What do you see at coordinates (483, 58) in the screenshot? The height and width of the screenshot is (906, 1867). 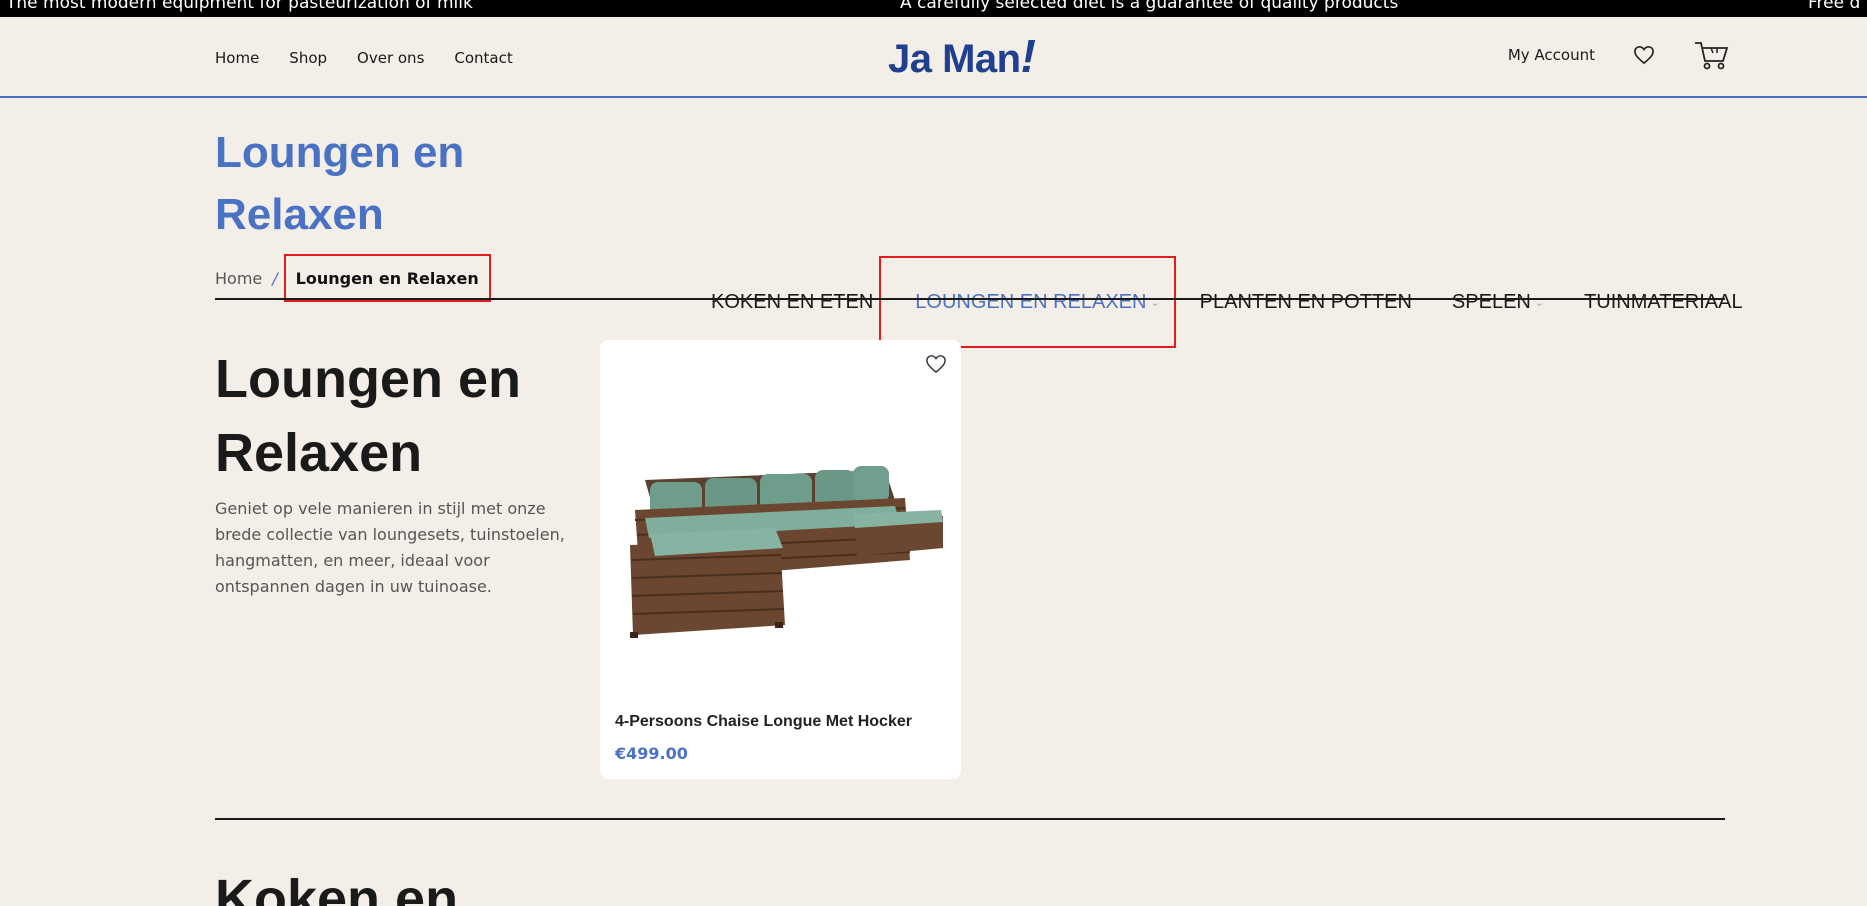 I see `nav-contact-link: Contact` at bounding box center [483, 58].